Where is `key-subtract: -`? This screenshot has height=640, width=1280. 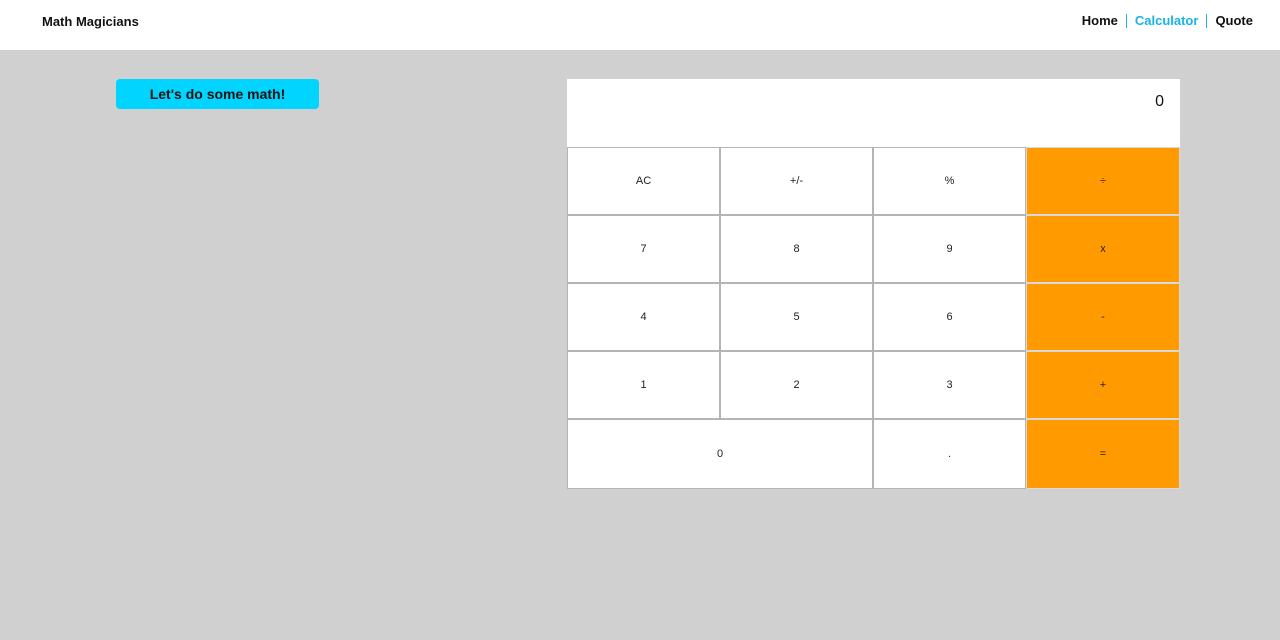
key-subtract: - is located at coordinates (1103, 317).